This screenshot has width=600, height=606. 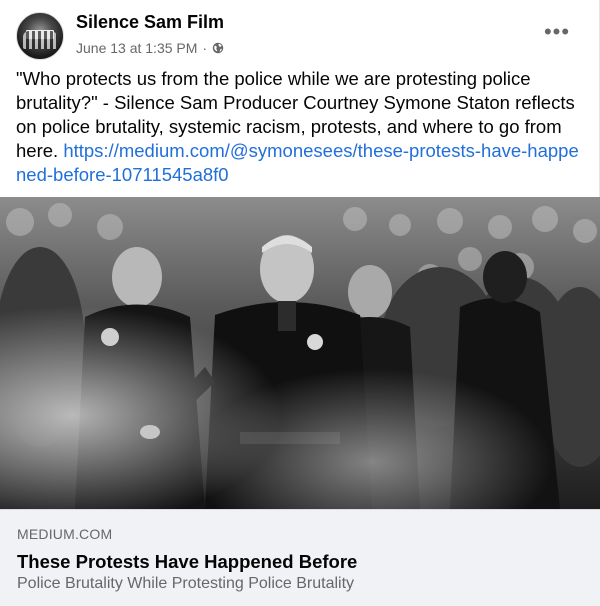 I want to click on post-meta: June 13 at 1:35 PM ·, so click(x=150, y=48).